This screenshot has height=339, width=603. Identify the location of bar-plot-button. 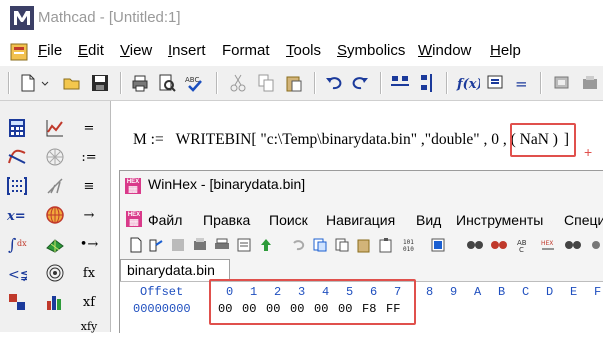
(55, 302).